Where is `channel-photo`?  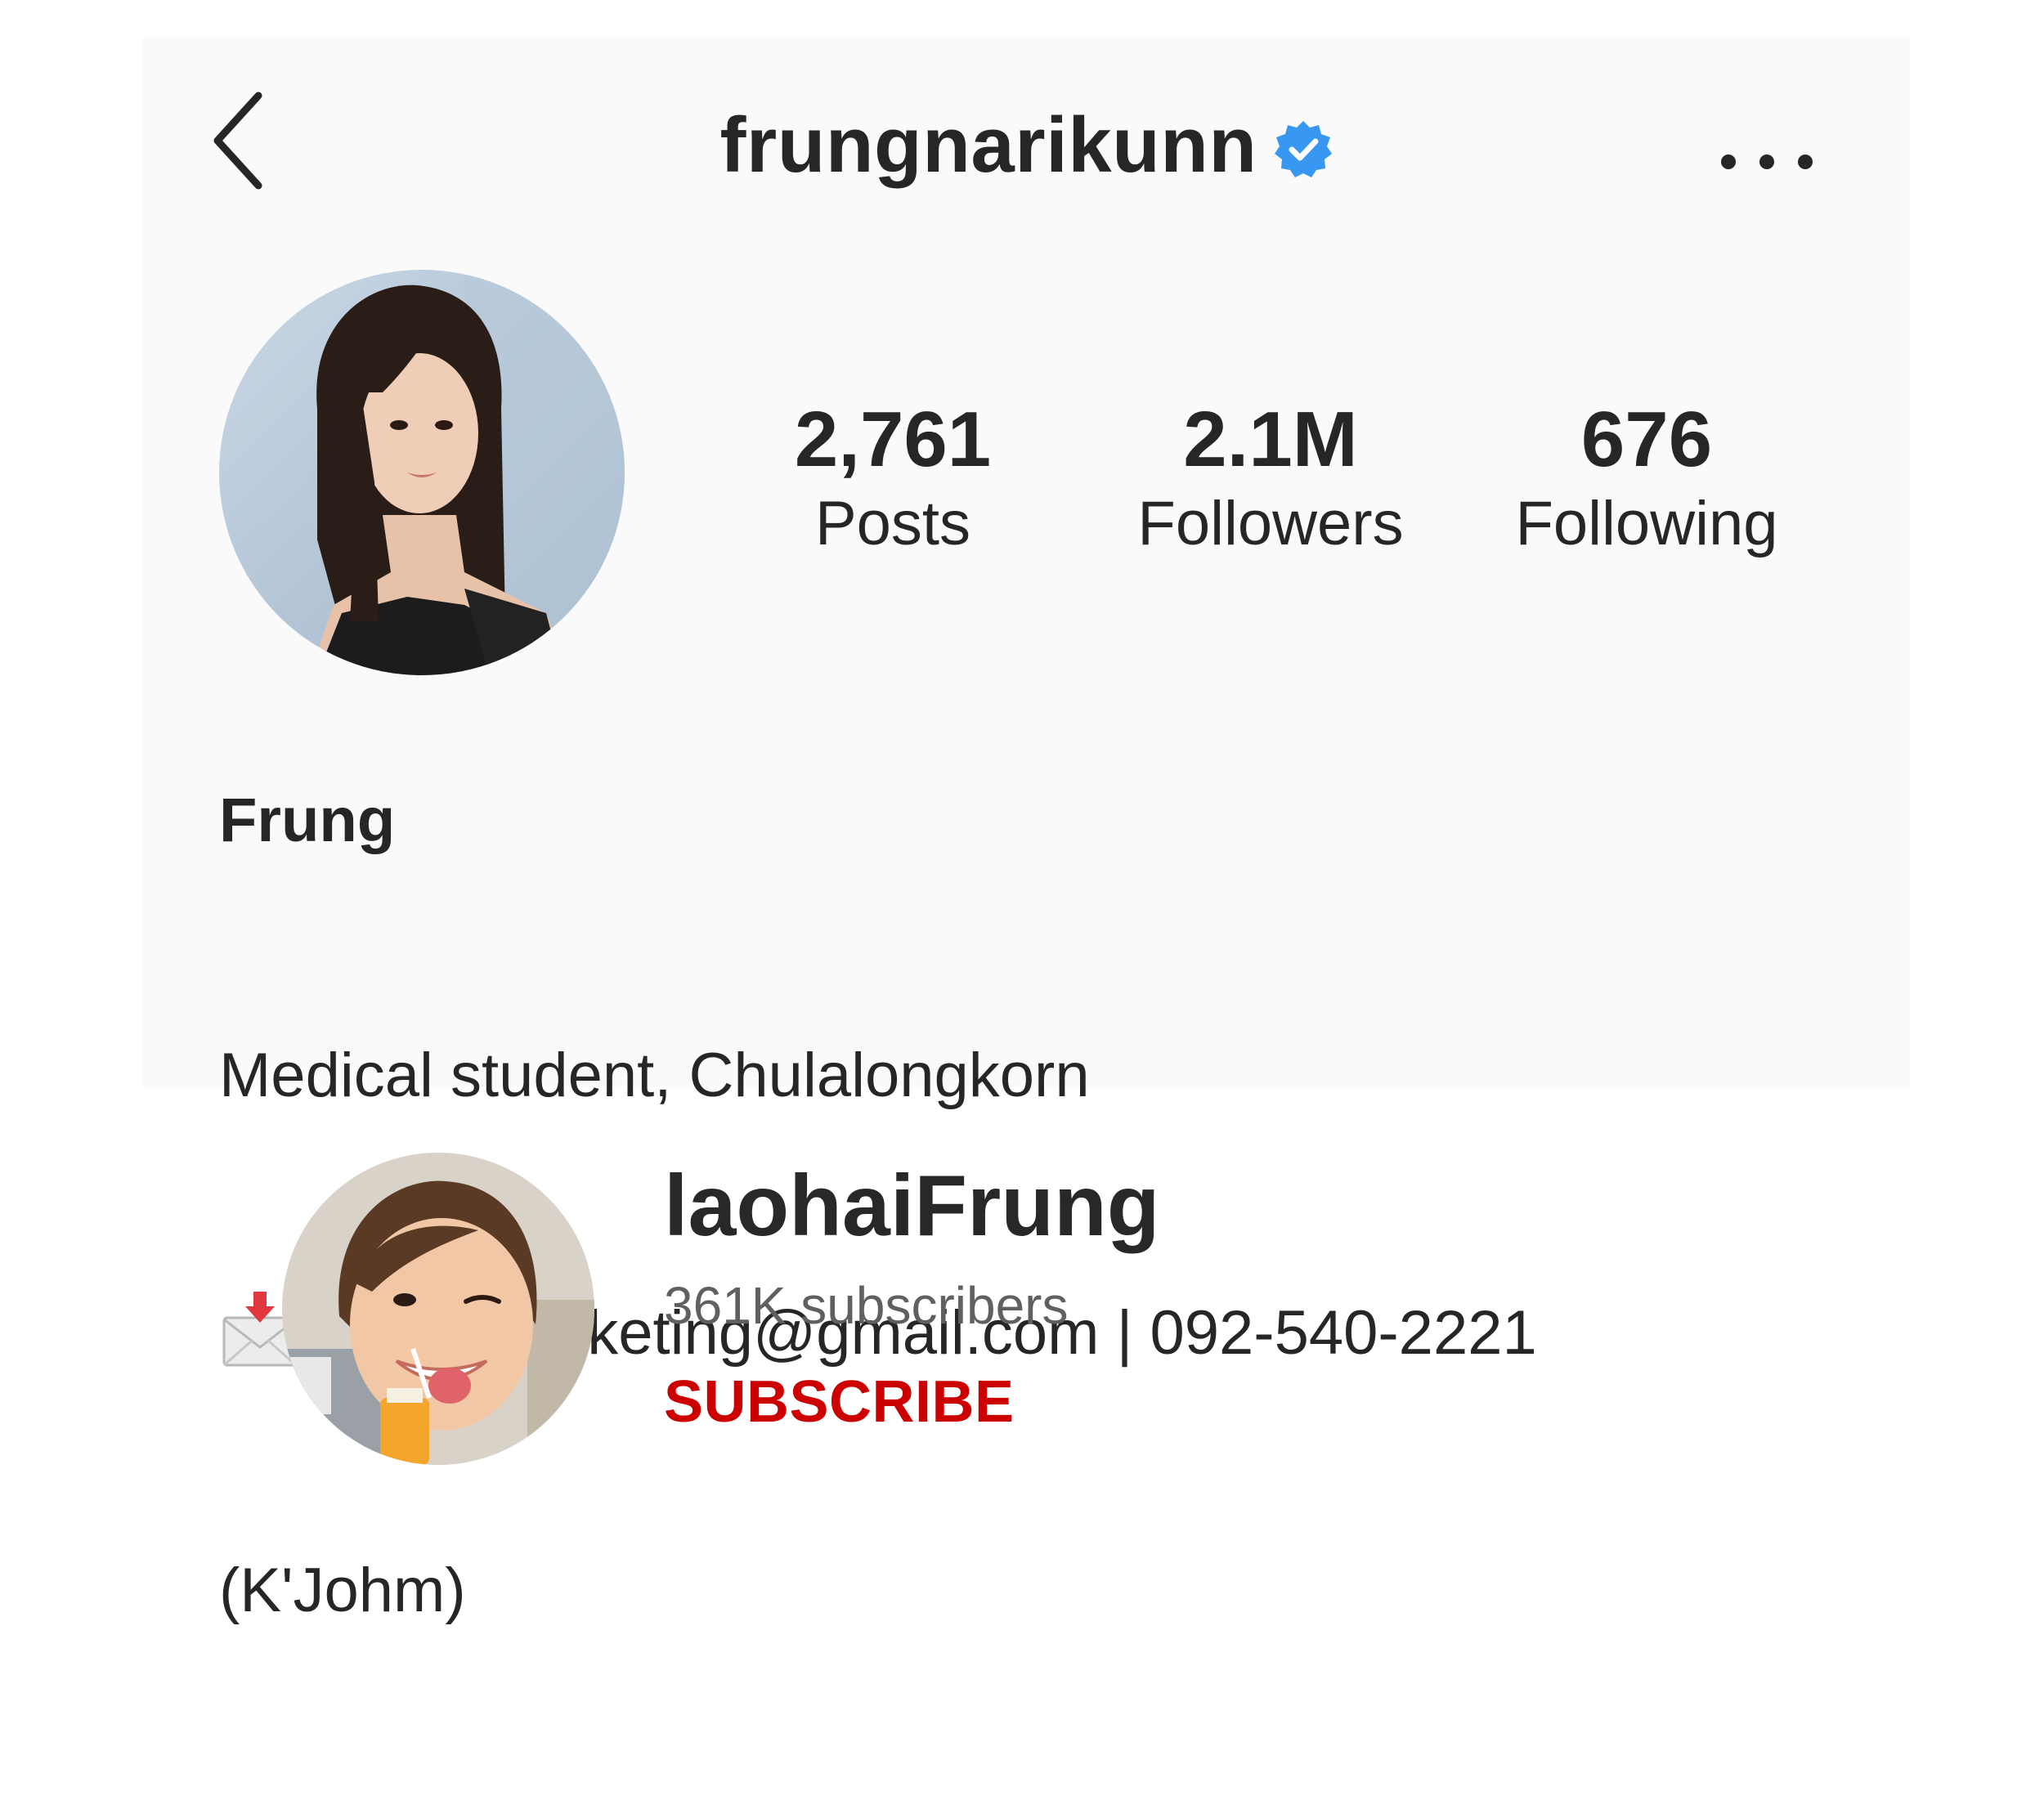 channel-photo is located at coordinates (438, 1309).